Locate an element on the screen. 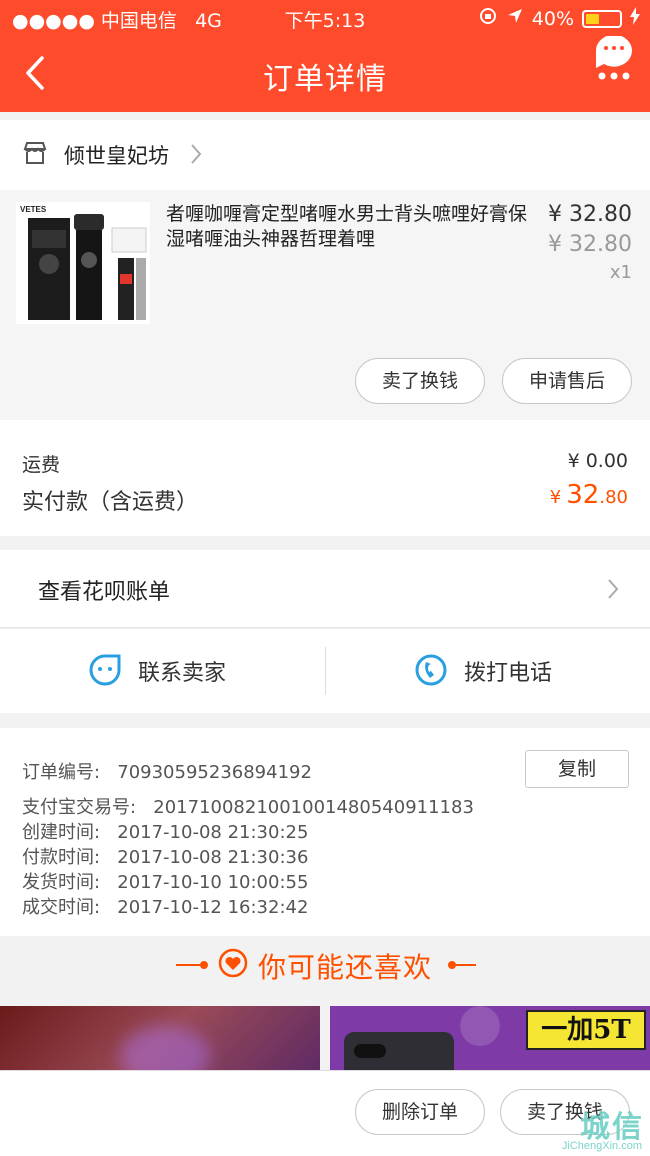 The image size is (650, 1156). contact-seller-button: 联系卖家 is located at coordinates (162, 671).